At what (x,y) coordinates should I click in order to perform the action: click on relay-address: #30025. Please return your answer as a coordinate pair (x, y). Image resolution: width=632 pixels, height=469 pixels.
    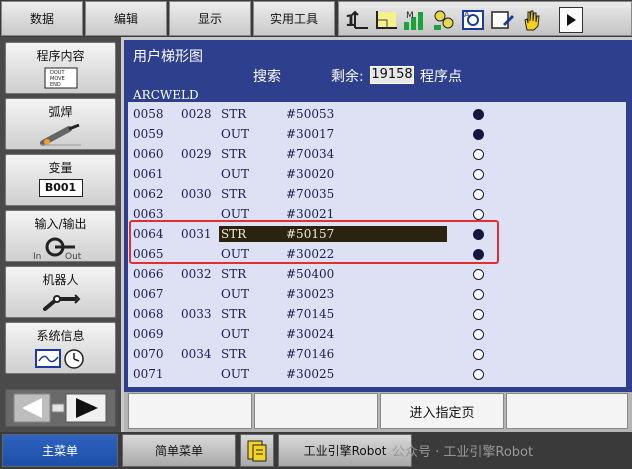
    Looking at the image, I should click on (310, 374).